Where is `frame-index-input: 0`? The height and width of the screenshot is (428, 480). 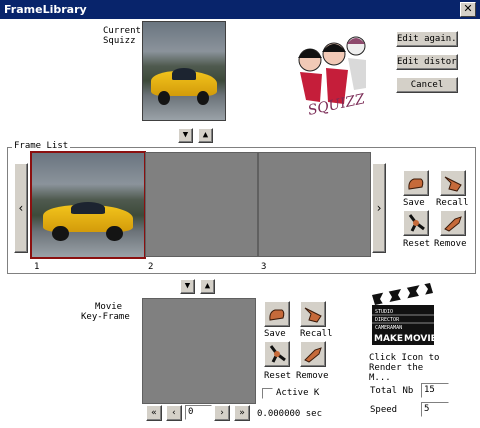
frame-index-input: 0 is located at coordinates (198, 412).